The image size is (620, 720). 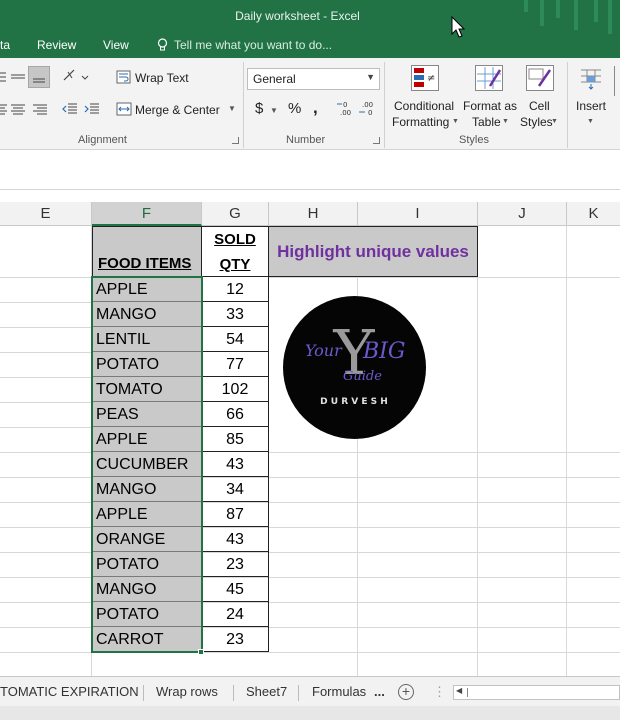 I want to click on delete-cells-icon, so click(x=617, y=81).